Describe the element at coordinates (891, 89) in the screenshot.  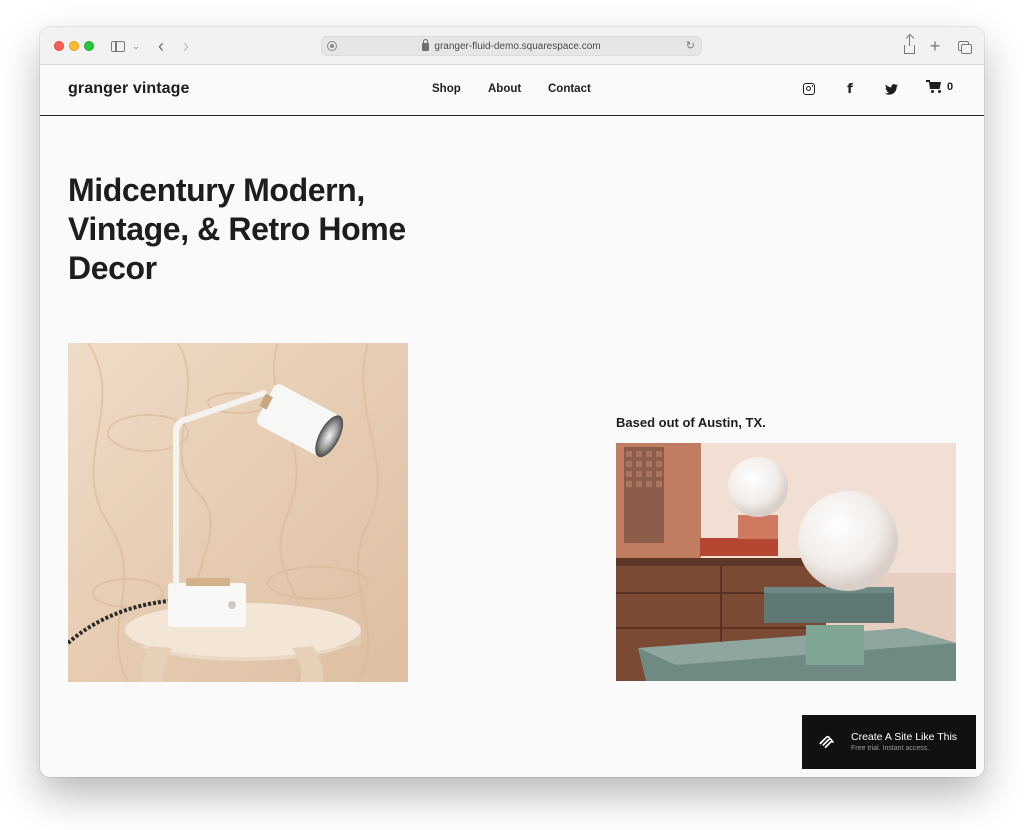
I see `twitter-icon` at that location.